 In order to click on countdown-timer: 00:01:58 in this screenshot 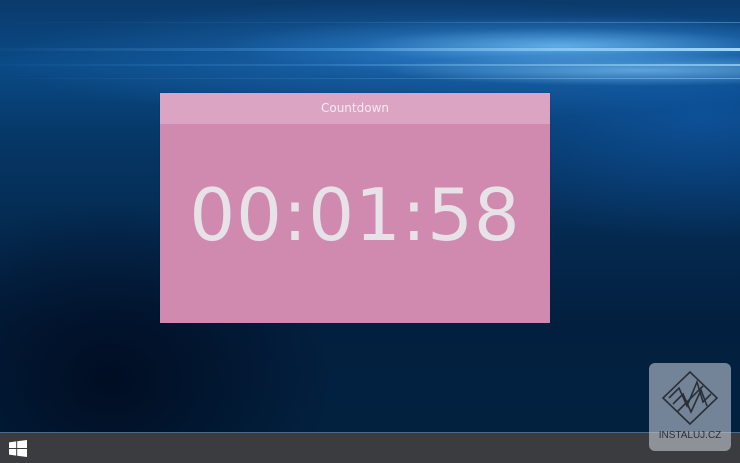, I will do `click(355, 215)`.